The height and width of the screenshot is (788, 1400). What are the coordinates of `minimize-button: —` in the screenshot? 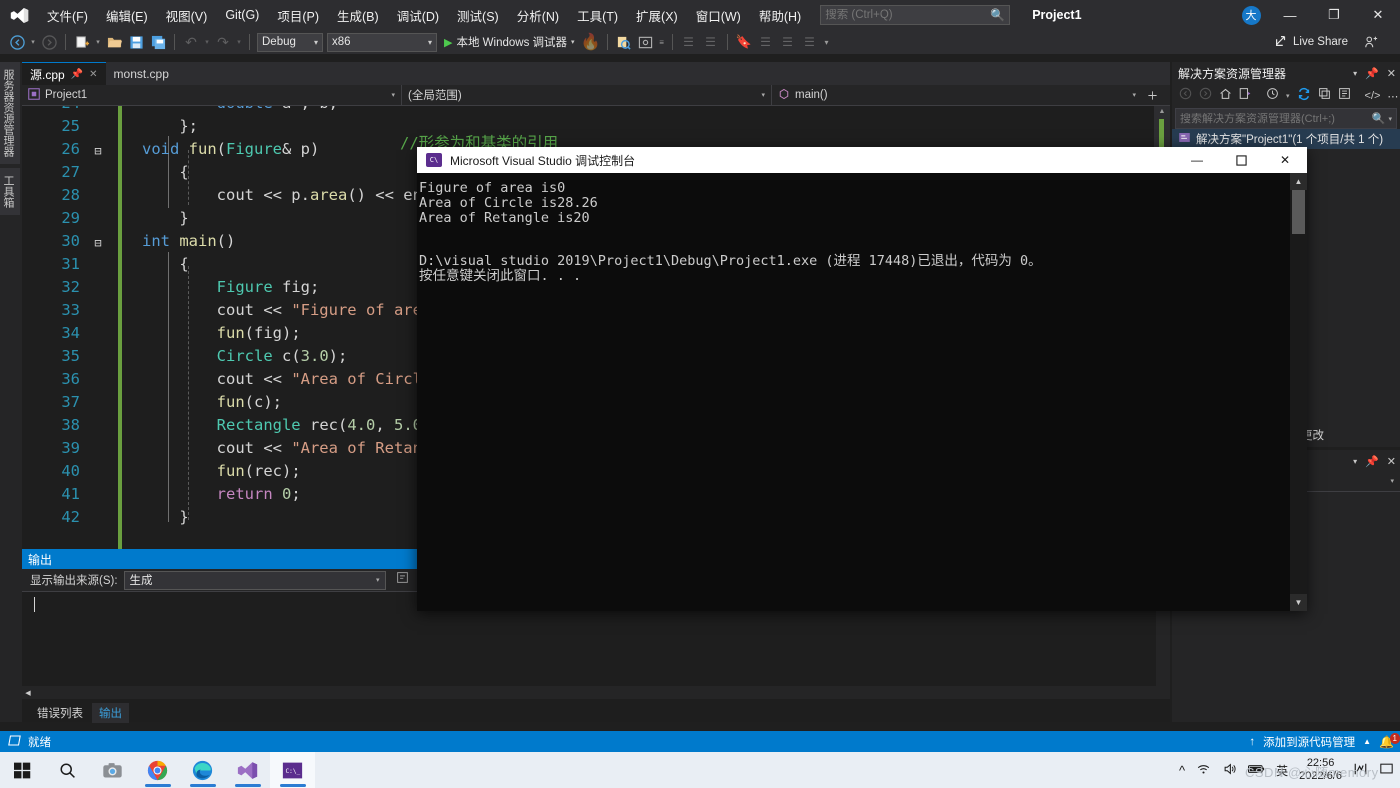 It's located at (1290, 15).